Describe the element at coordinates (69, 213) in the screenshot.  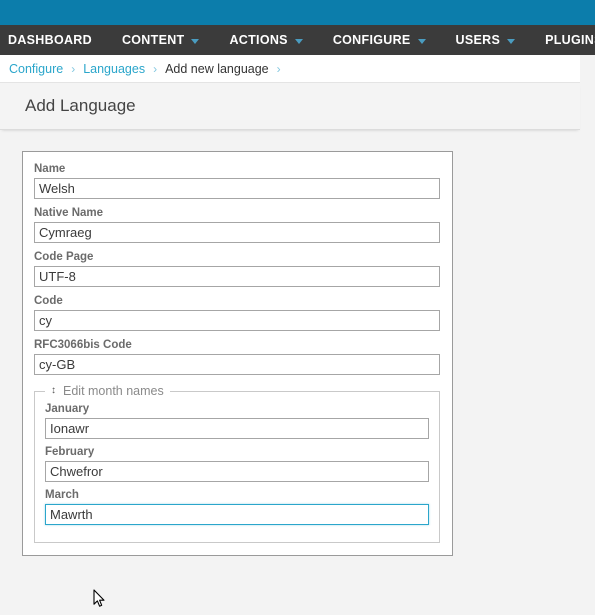
I see `field-label-native-name: Native Name` at that location.